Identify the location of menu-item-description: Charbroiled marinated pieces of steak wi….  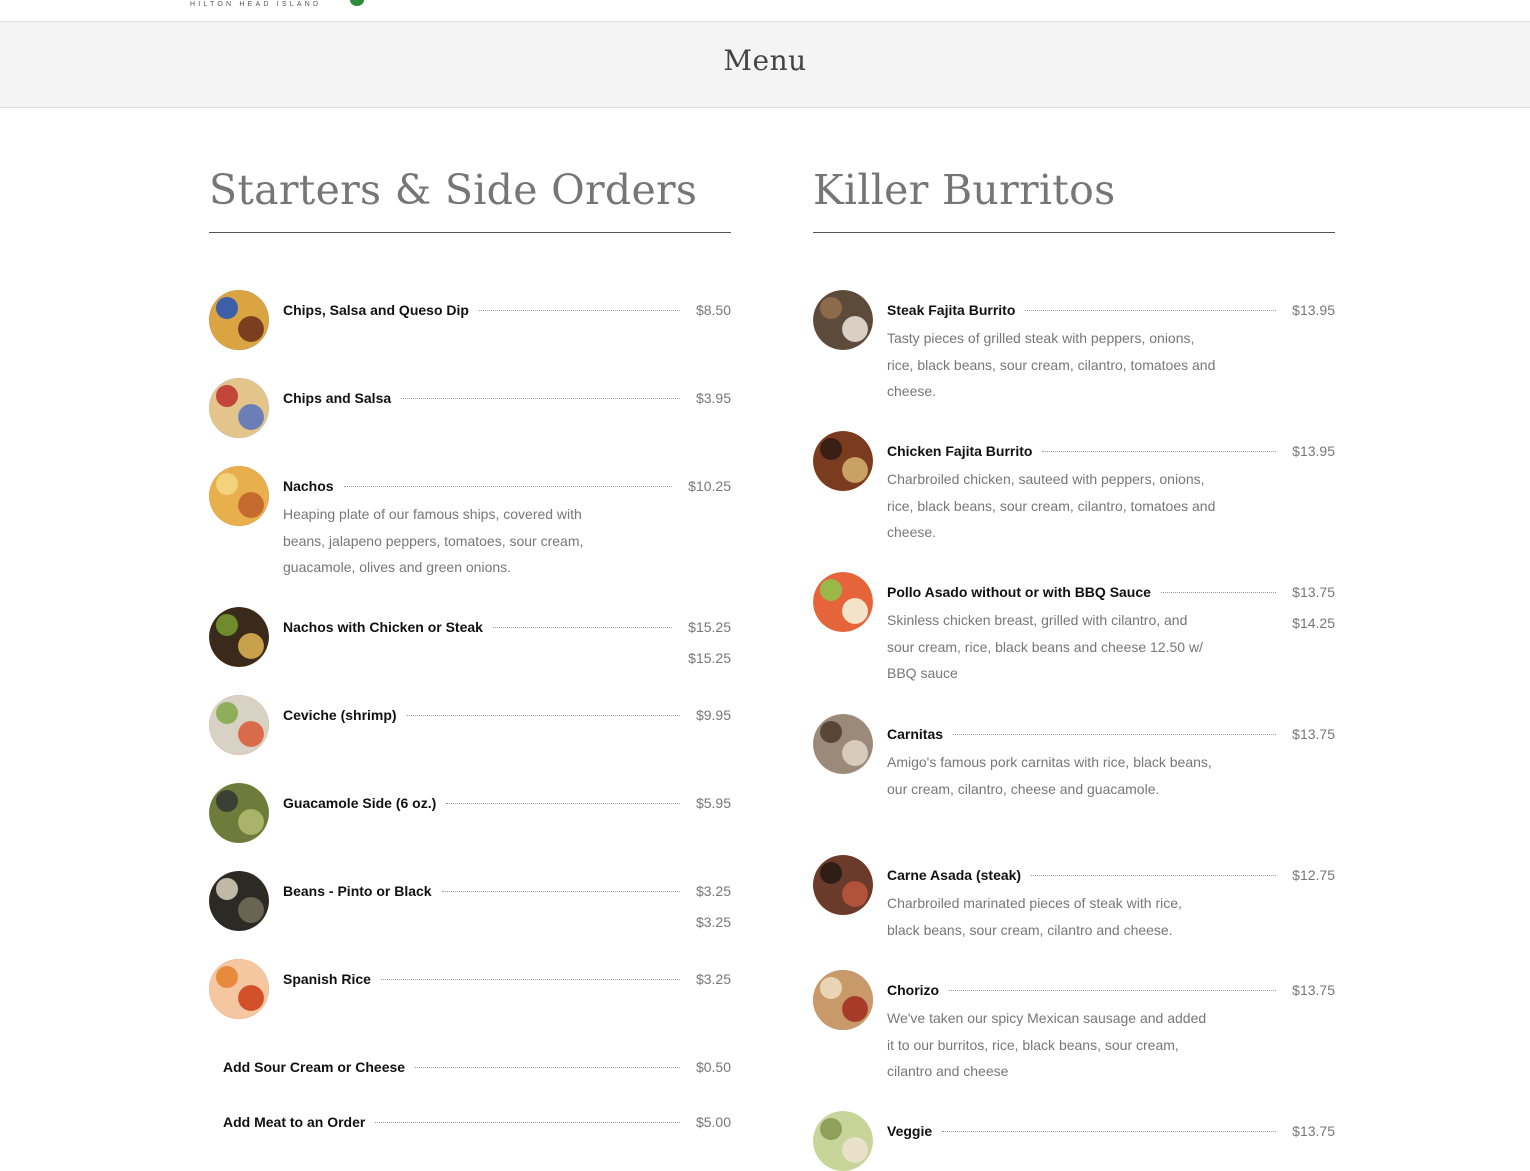
(1034, 916).